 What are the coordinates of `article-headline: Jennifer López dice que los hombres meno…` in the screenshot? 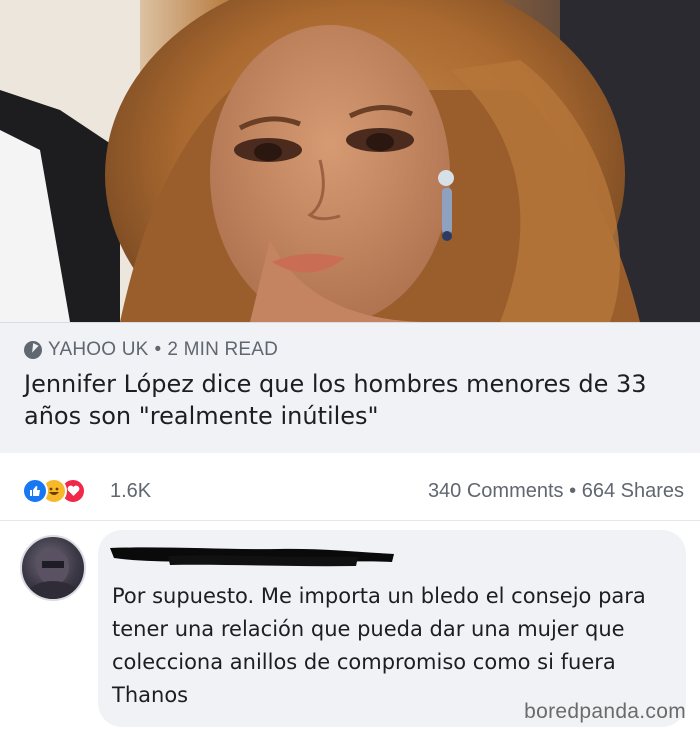 It's located at (354, 400).